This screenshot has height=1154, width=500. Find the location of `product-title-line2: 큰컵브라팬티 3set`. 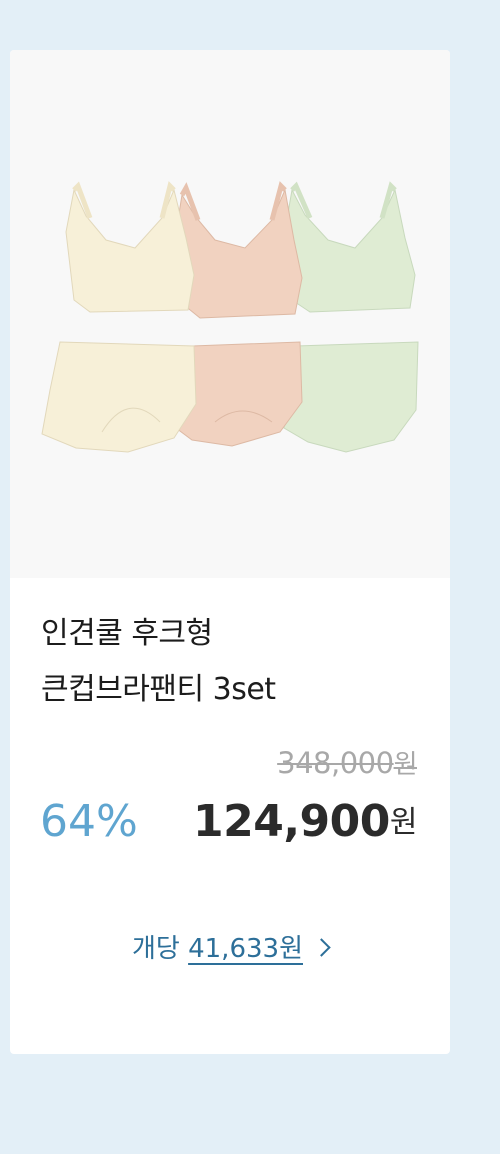

product-title-line2: 큰컵브라팬티 3set is located at coordinates (158, 689).